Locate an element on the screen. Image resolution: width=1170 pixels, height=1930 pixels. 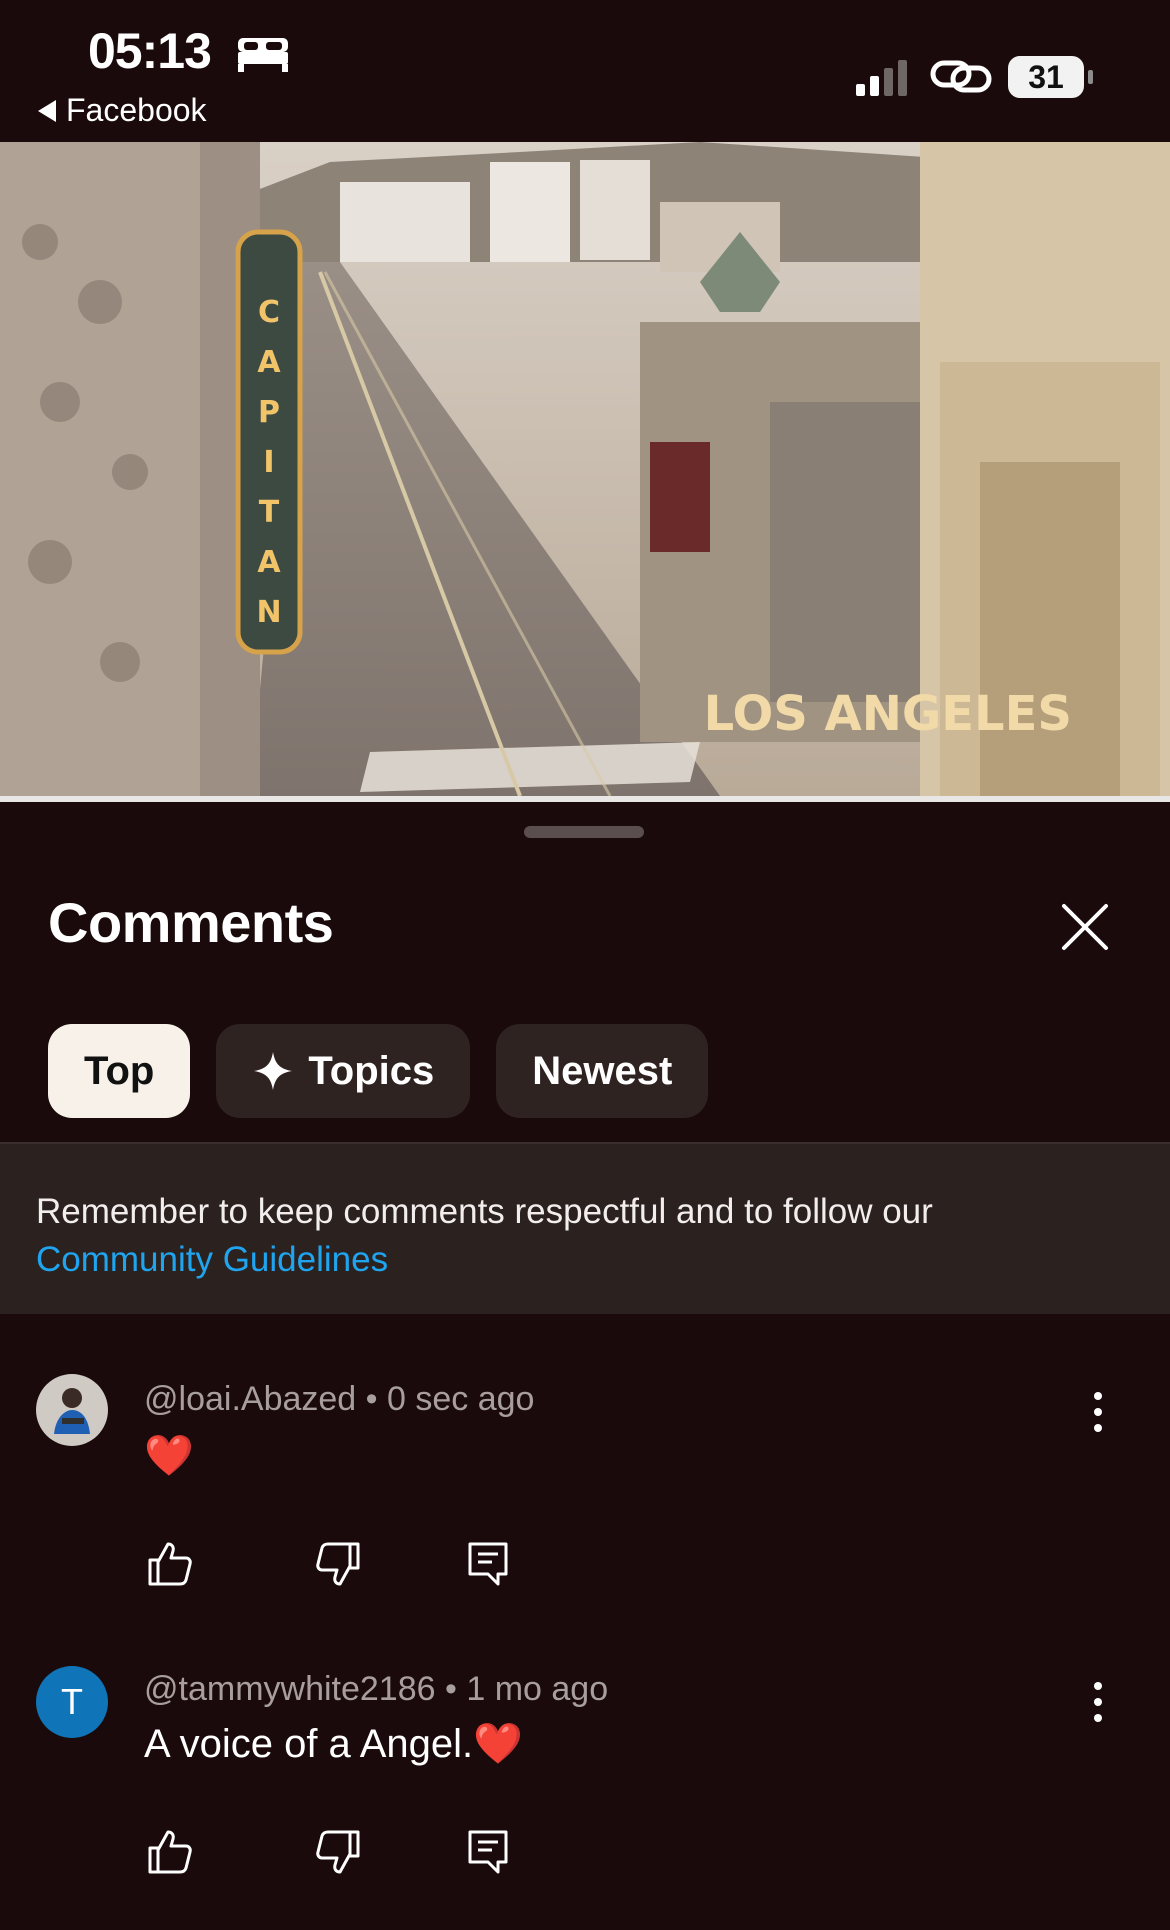
comments-title: Comments is located at coordinates (191, 922).